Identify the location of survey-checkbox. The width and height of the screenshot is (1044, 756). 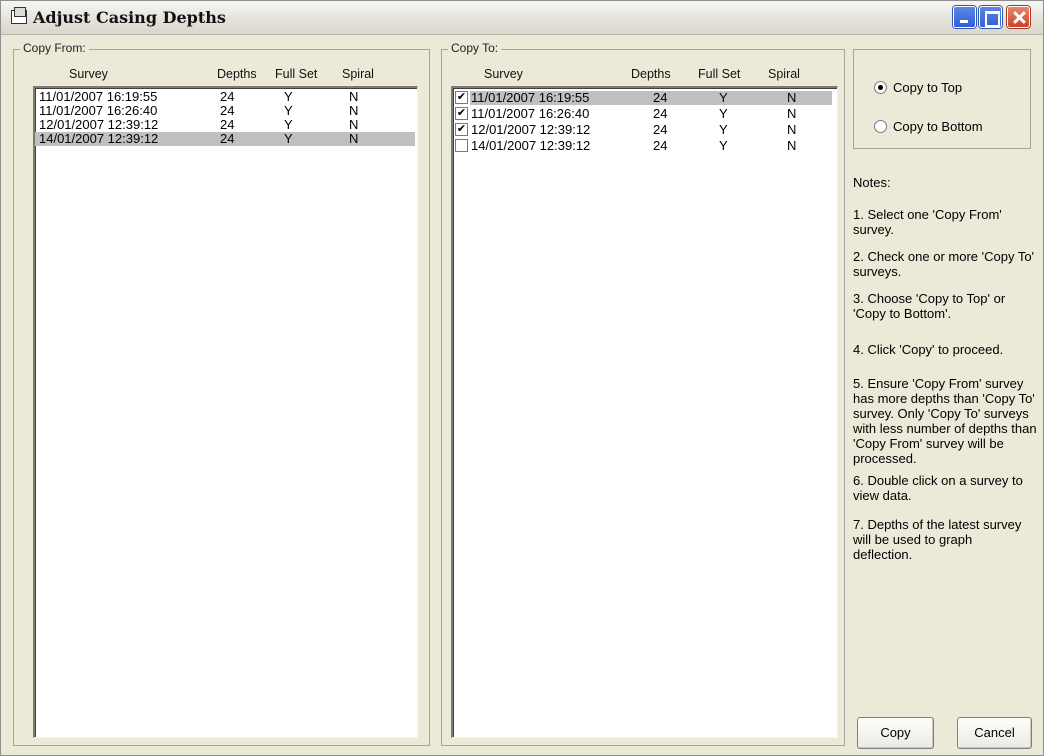
(461, 145).